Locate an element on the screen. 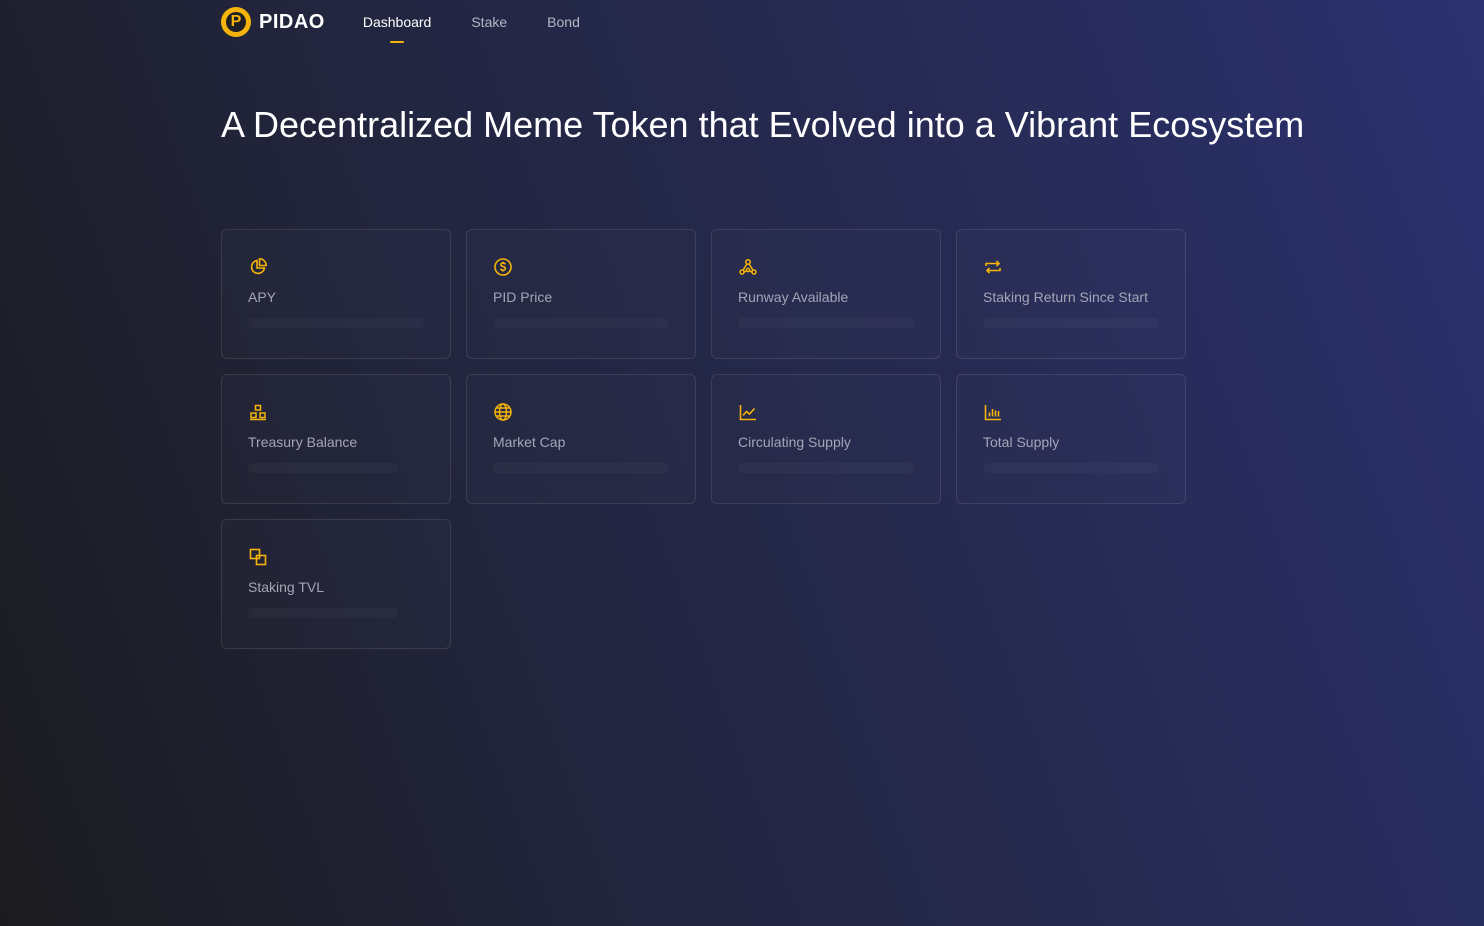  card-staking-return: Staking Return Since Start is located at coordinates (1071, 294).